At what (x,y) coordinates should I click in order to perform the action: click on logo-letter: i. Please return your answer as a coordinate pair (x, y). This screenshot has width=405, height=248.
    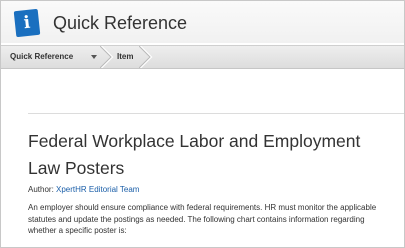
    Looking at the image, I should click on (27, 23).